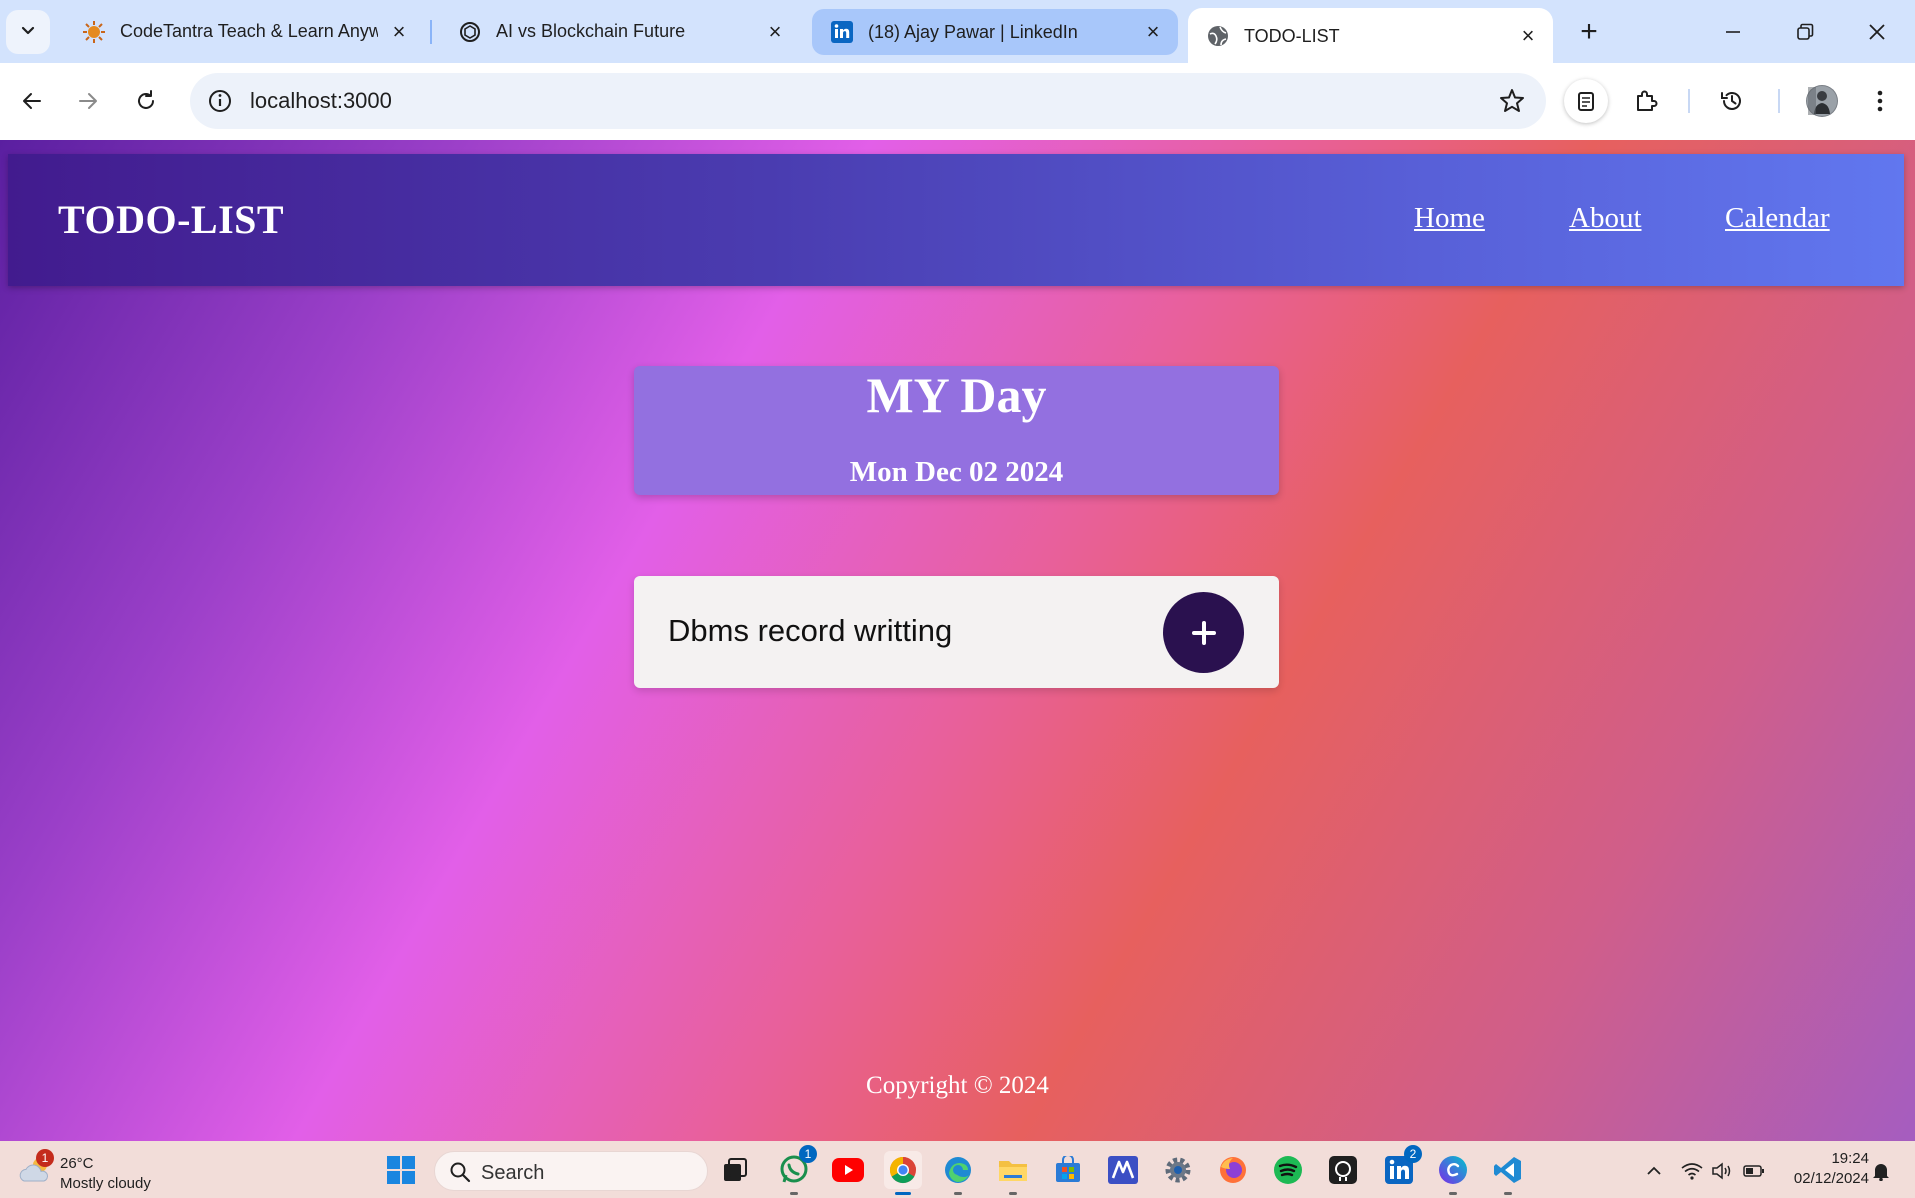 The height and width of the screenshot is (1198, 1915). What do you see at coordinates (1881, 1171) in the screenshot?
I see `notification-bell-icon` at bounding box center [1881, 1171].